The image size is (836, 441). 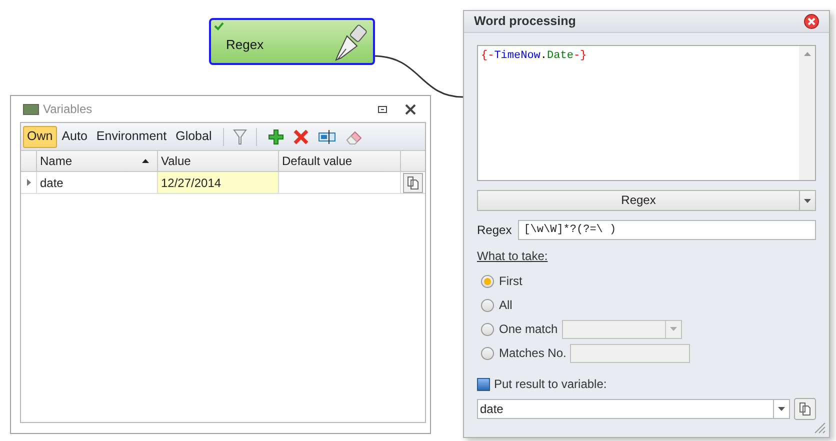 I want to click on eraser-icon, so click(x=353, y=136).